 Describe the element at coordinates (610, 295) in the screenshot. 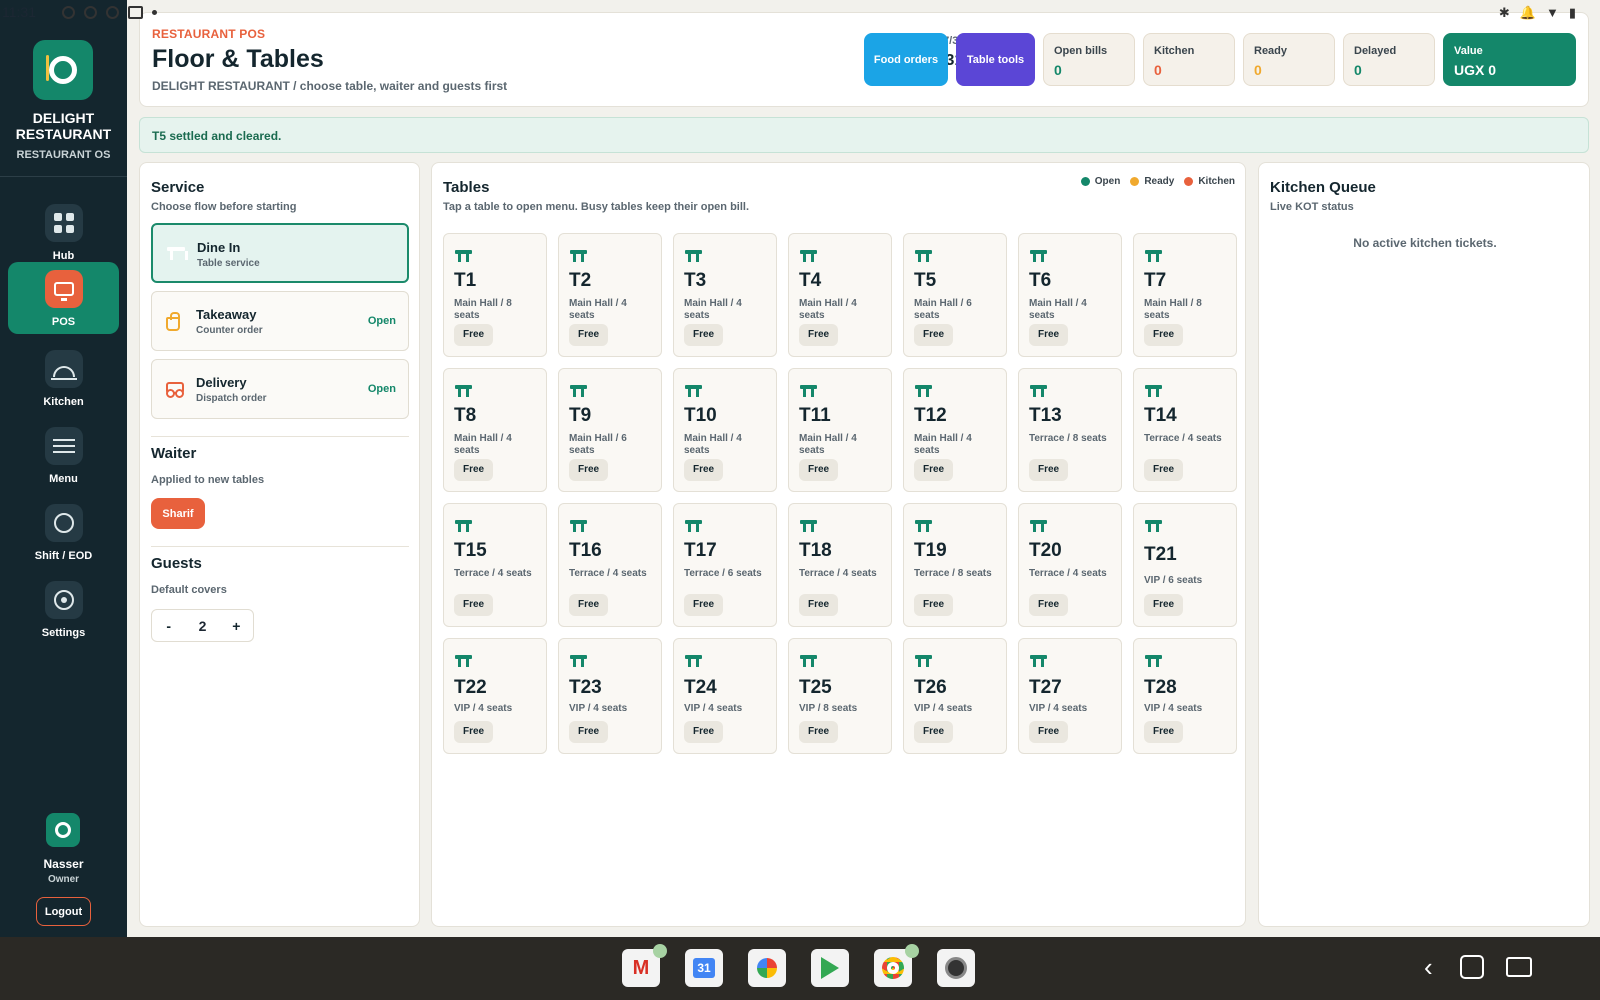

I see `table-card-t2: T2 Main Hall / 4 seats Free` at that location.